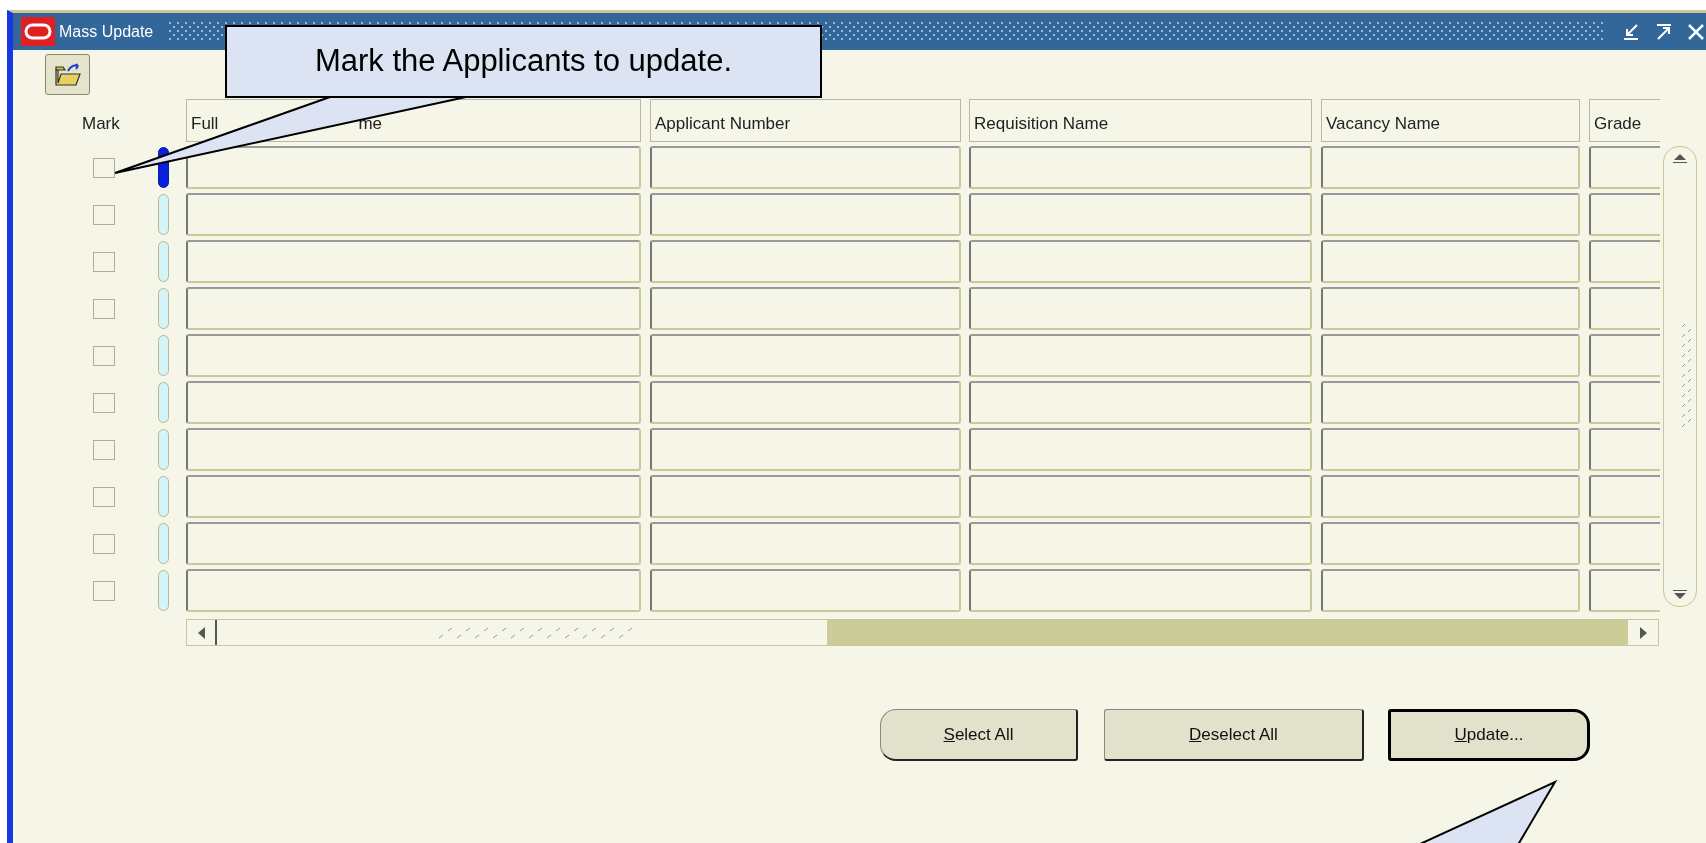 The image size is (1706, 843). Describe the element at coordinates (922, 632) in the screenshot. I see `horizontal-scrollbar` at that location.